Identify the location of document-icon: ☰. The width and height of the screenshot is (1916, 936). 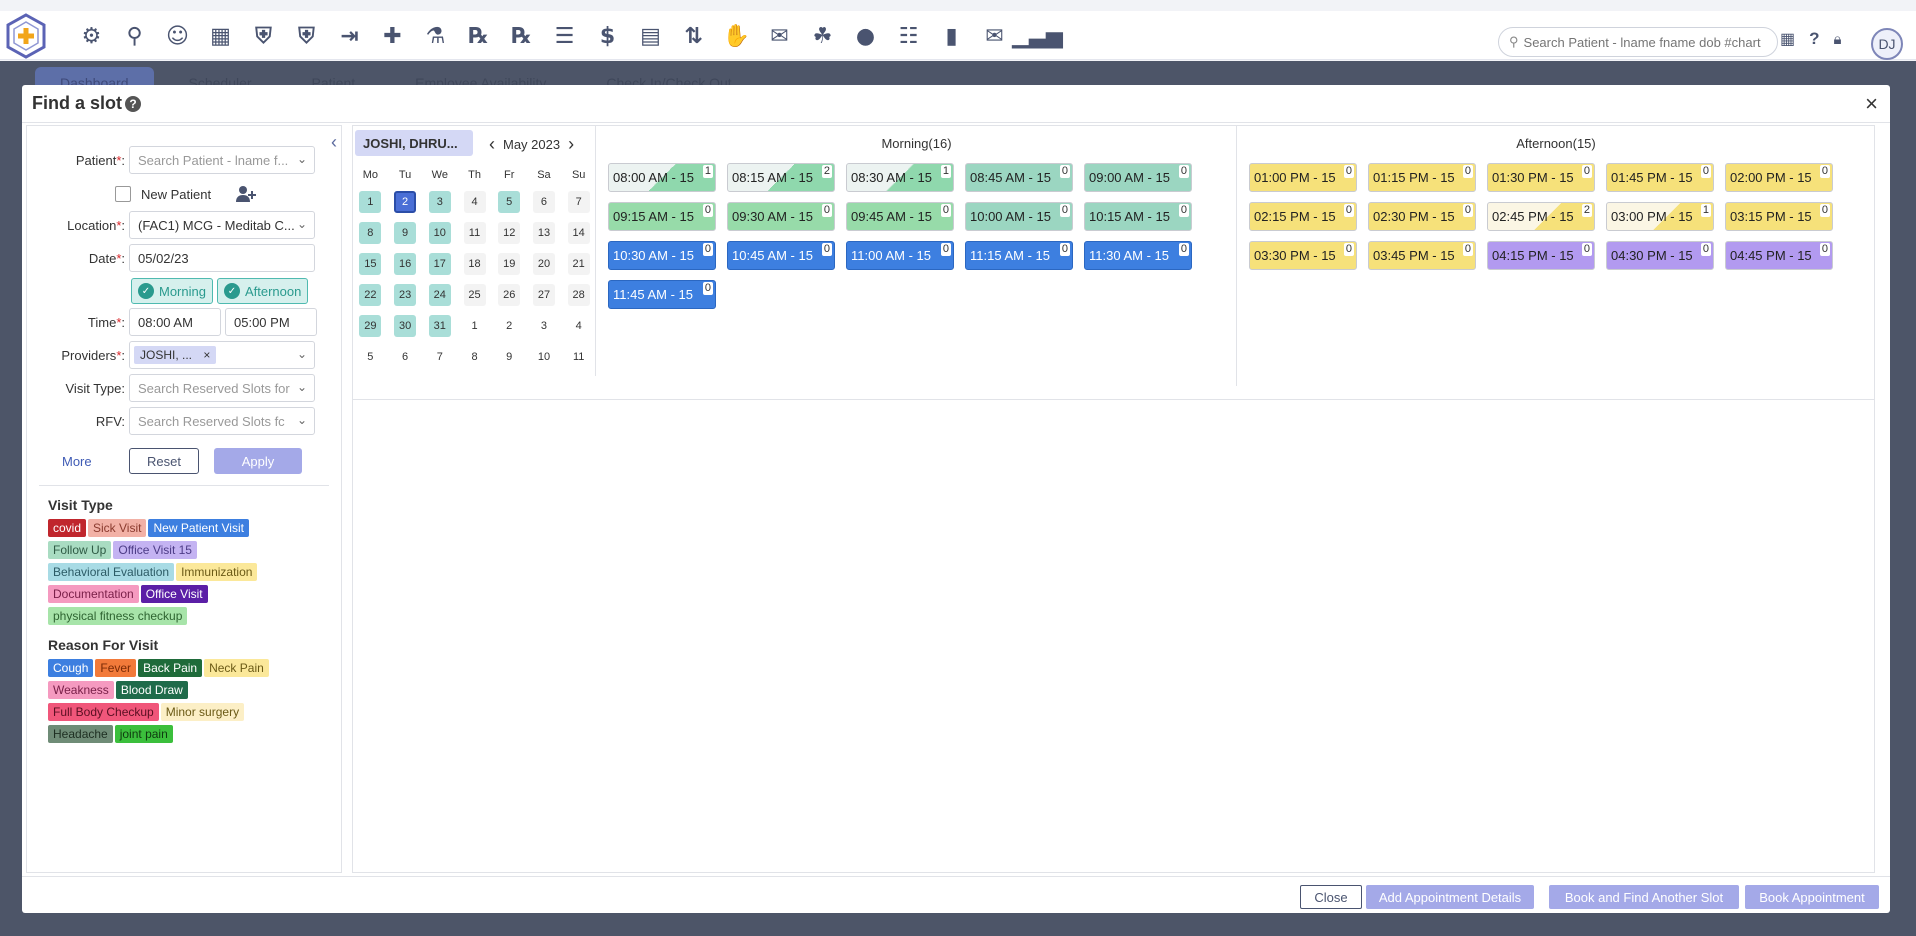
(564, 36).